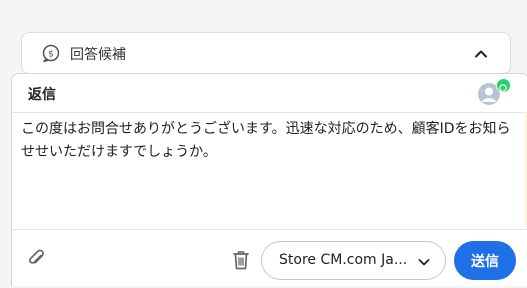  What do you see at coordinates (269, 93) in the screenshot?
I see `reply-header: 返信` at bounding box center [269, 93].